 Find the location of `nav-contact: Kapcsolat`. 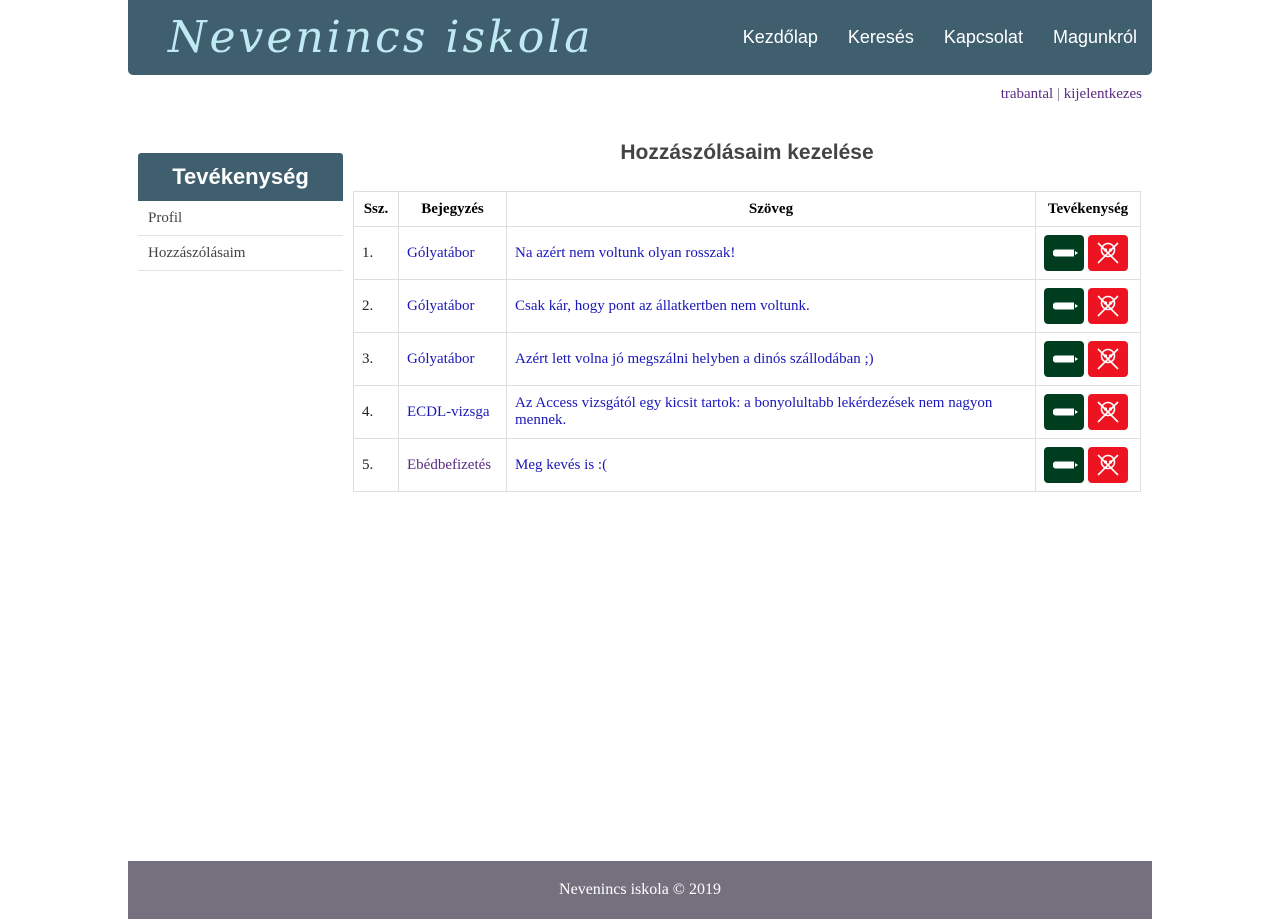

nav-contact: Kapcsolat is located at coordinates (983, 37).